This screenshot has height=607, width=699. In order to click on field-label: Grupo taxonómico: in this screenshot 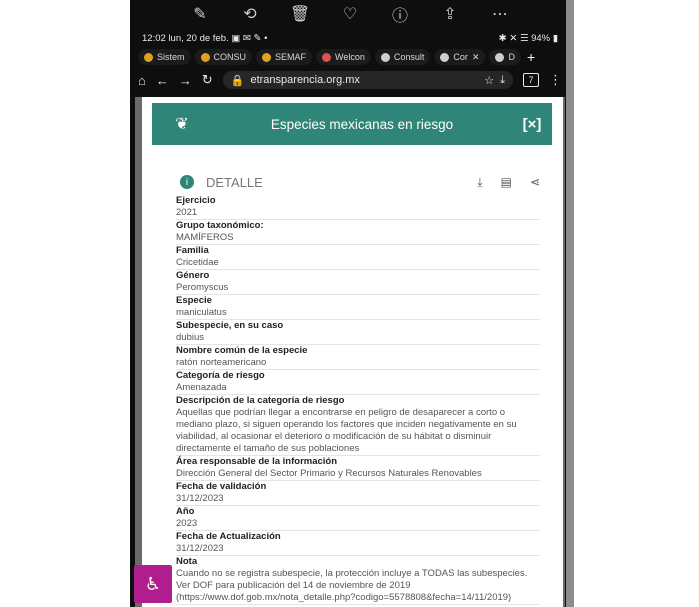, I will do `click(220, 225)`.